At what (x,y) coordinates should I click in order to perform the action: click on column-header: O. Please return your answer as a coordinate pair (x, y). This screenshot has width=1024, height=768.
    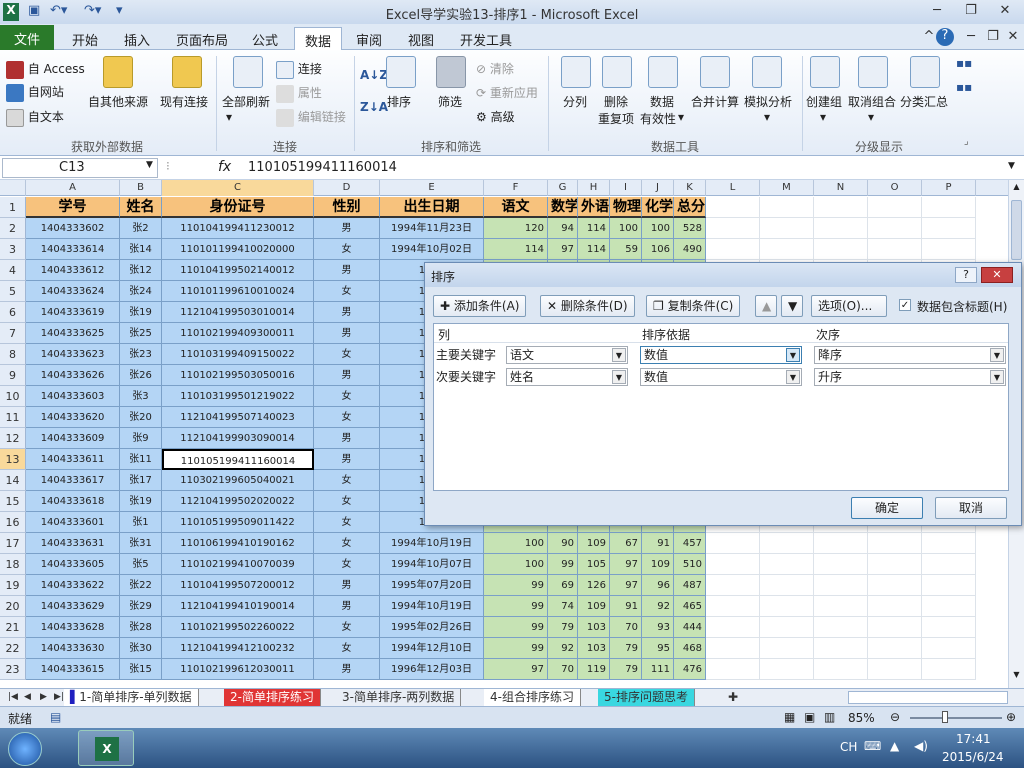
    Looking at the image, I should click on (895, 188).